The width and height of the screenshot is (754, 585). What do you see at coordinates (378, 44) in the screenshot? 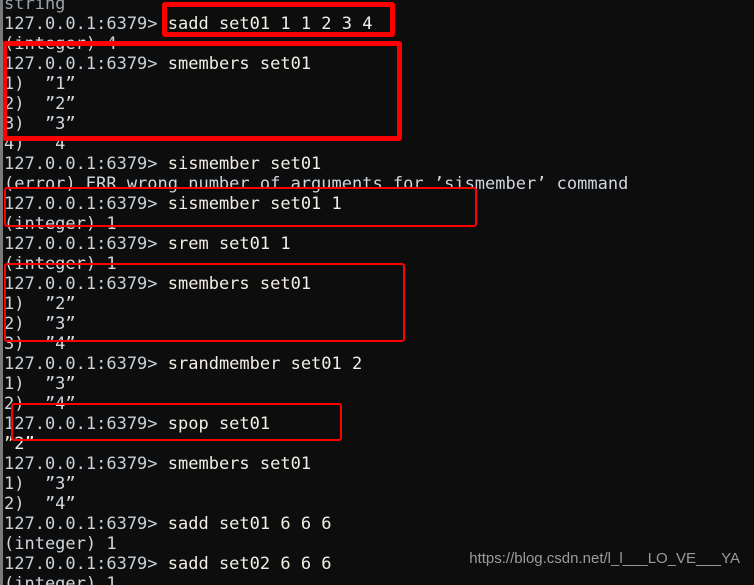
I see `terminal-result-line: (integer) 4` at bounding box center [378, 44].